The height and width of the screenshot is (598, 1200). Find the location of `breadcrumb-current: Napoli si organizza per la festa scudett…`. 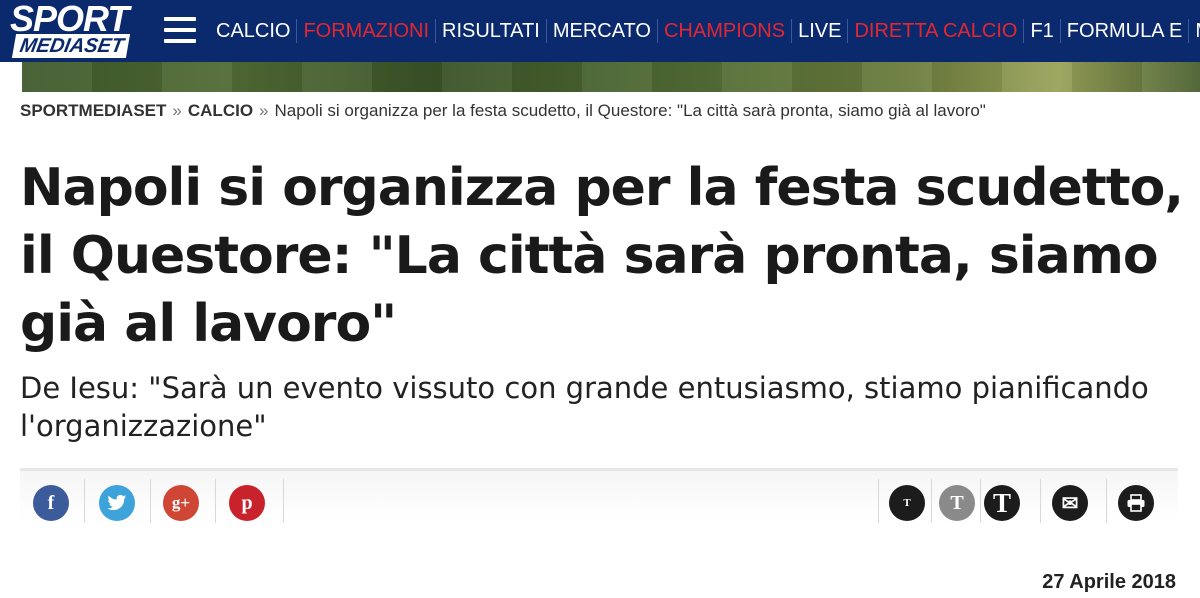

breadcrumb-current: Napoli si organizza per la festa scudett… is located at coordinates (630, 110).